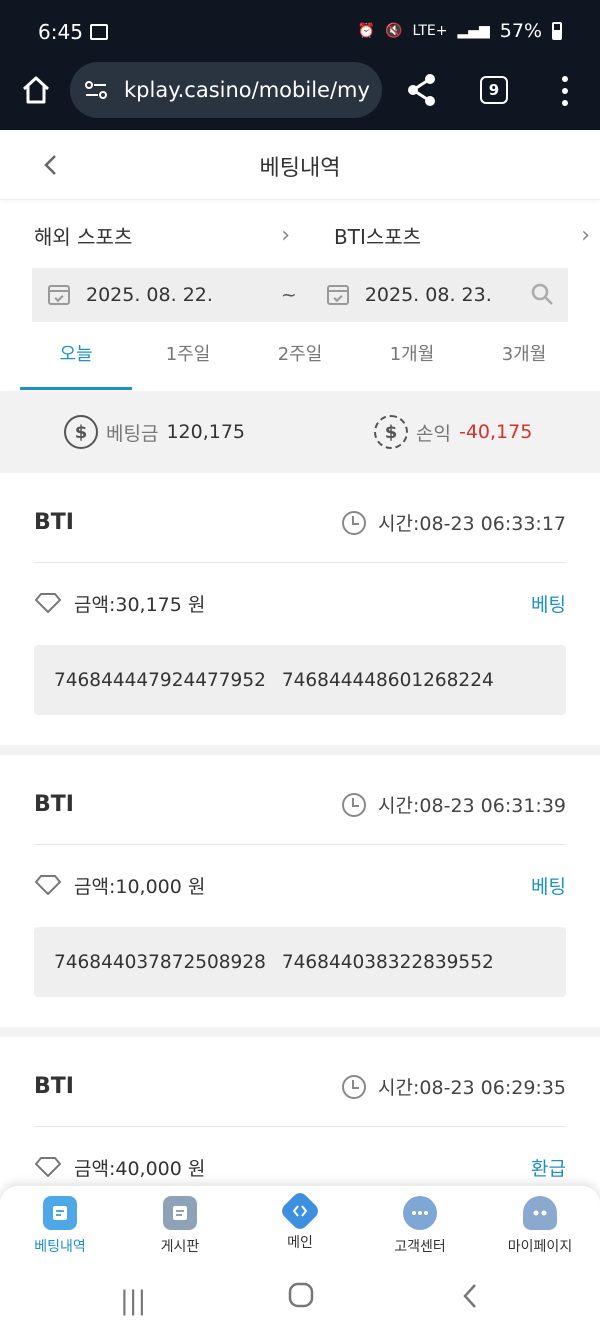  What do you see at coordinates (422, 90) in the screenshot?
I see `share-icon` at bounding box center [422, 90].